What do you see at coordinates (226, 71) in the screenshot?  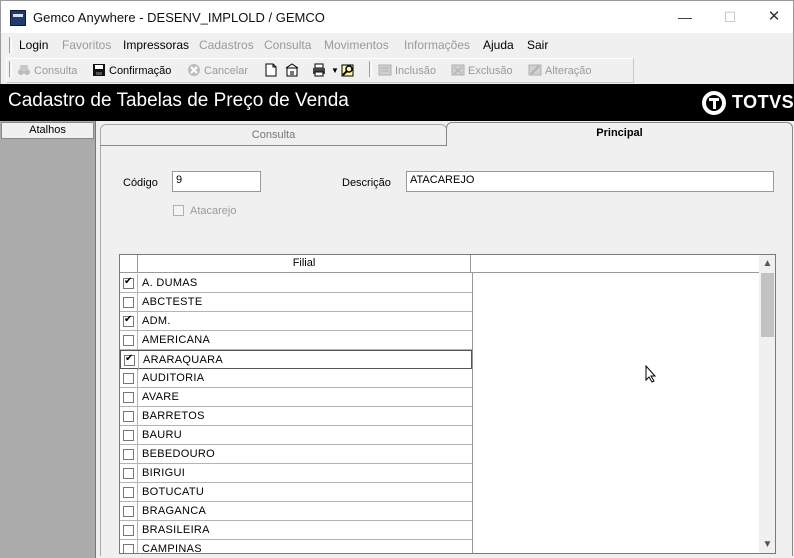 I see `cancelar-label: Cancelar` at bounding box center [226, 71].